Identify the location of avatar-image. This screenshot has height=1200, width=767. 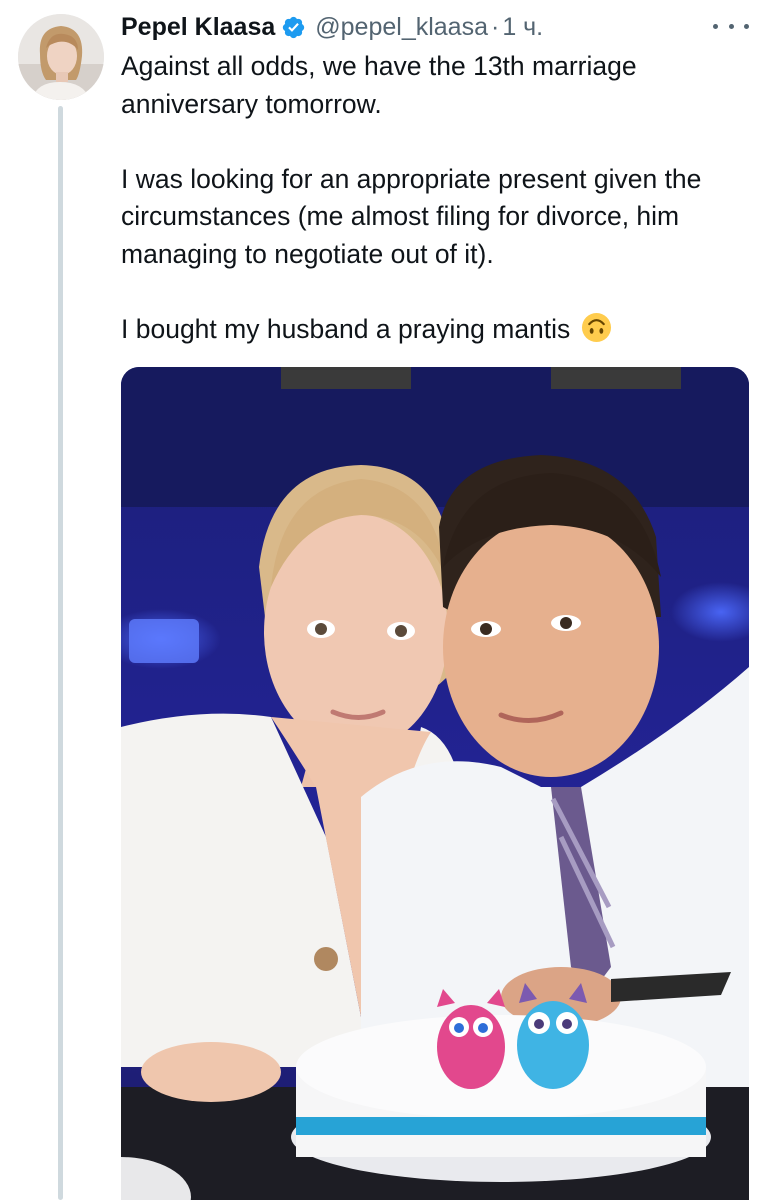
(61, 57).